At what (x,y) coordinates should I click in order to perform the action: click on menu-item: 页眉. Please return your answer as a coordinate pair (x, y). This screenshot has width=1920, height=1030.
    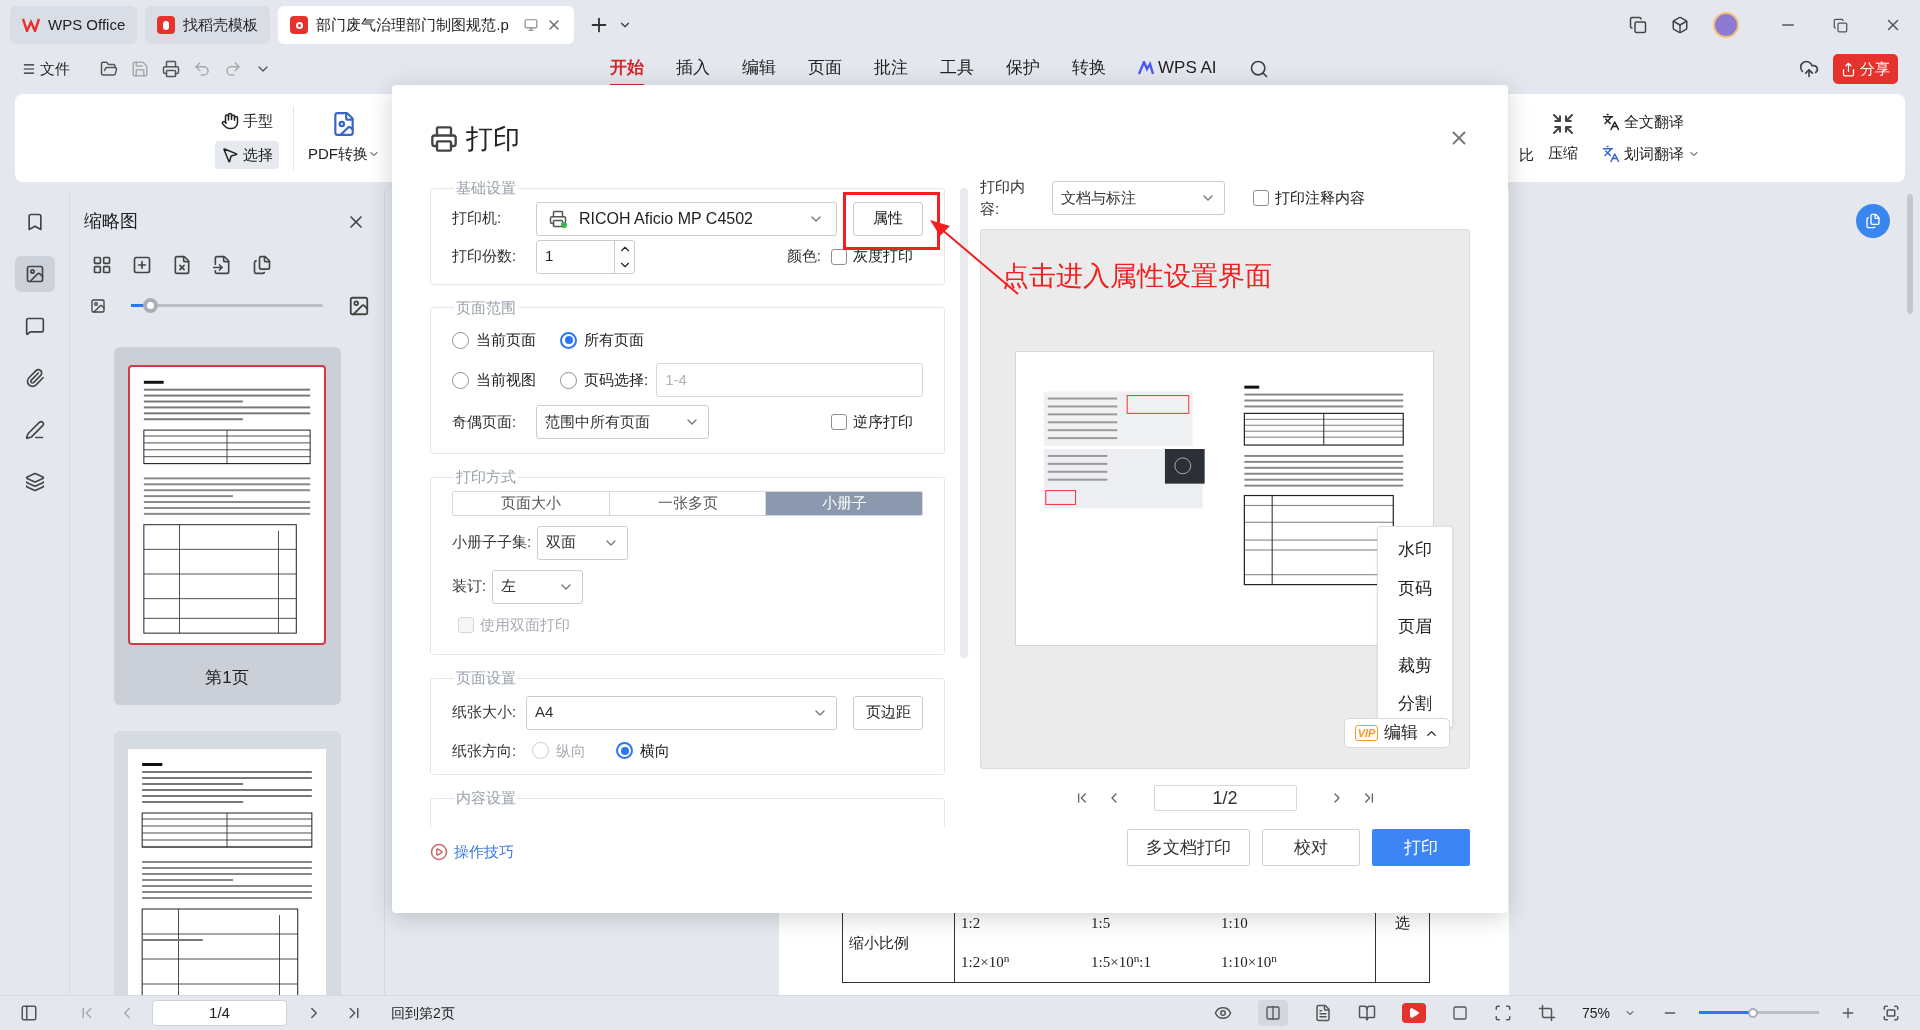
    Looking at the image, I should click on (1415, 627).